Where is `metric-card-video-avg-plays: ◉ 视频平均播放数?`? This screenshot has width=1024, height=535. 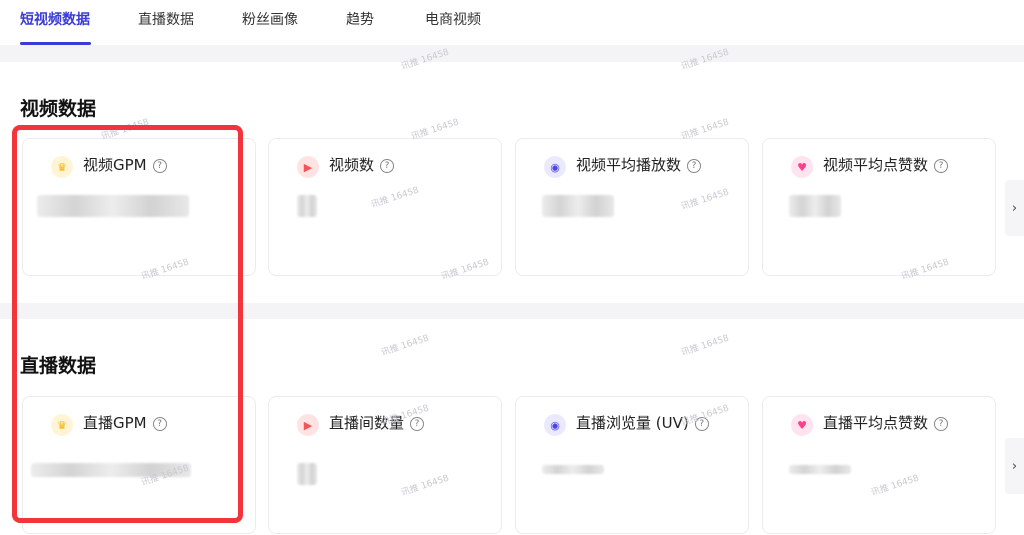 metric-card-video-avg-plays: ◉ 视频平均播放数? is located at coordinates (632, 207).